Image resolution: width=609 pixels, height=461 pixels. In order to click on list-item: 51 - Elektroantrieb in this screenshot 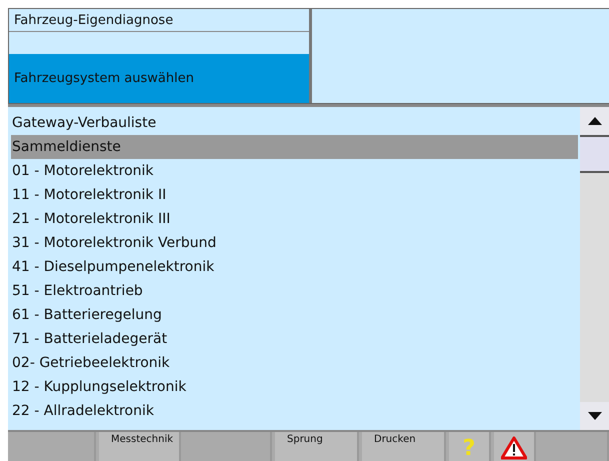, I will do `click(294, 291)`.